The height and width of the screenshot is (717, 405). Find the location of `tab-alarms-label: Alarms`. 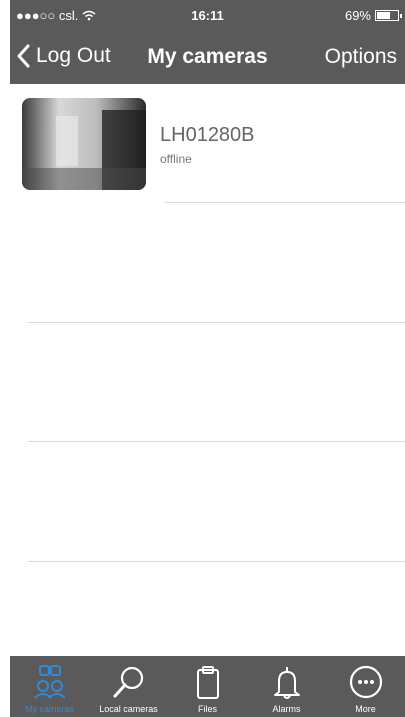

tab-alarms-label: Alarms is located at coordinates (286, 709).